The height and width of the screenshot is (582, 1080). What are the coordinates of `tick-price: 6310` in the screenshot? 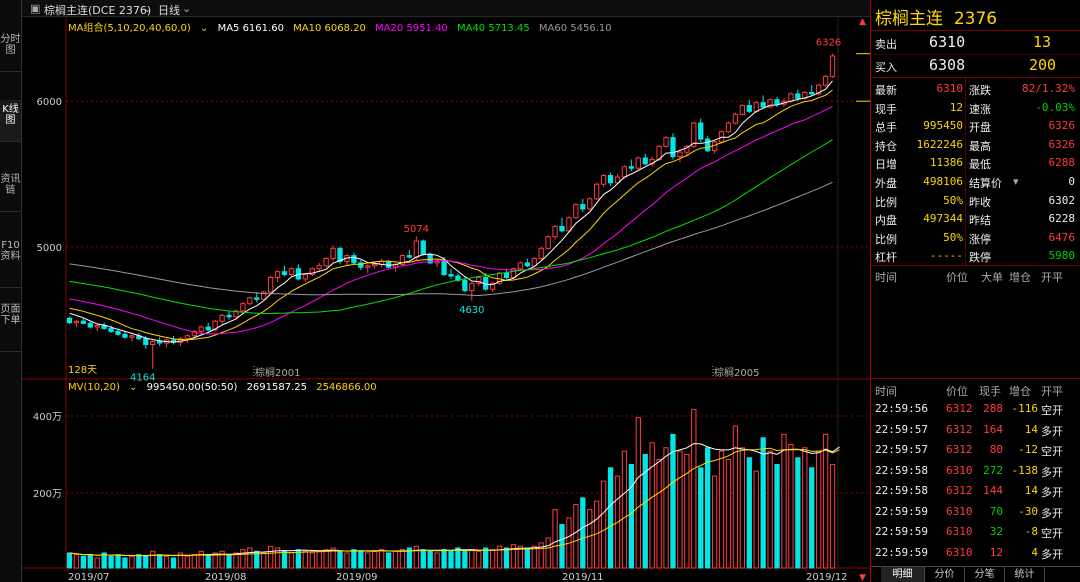 It's located at (959, 531).